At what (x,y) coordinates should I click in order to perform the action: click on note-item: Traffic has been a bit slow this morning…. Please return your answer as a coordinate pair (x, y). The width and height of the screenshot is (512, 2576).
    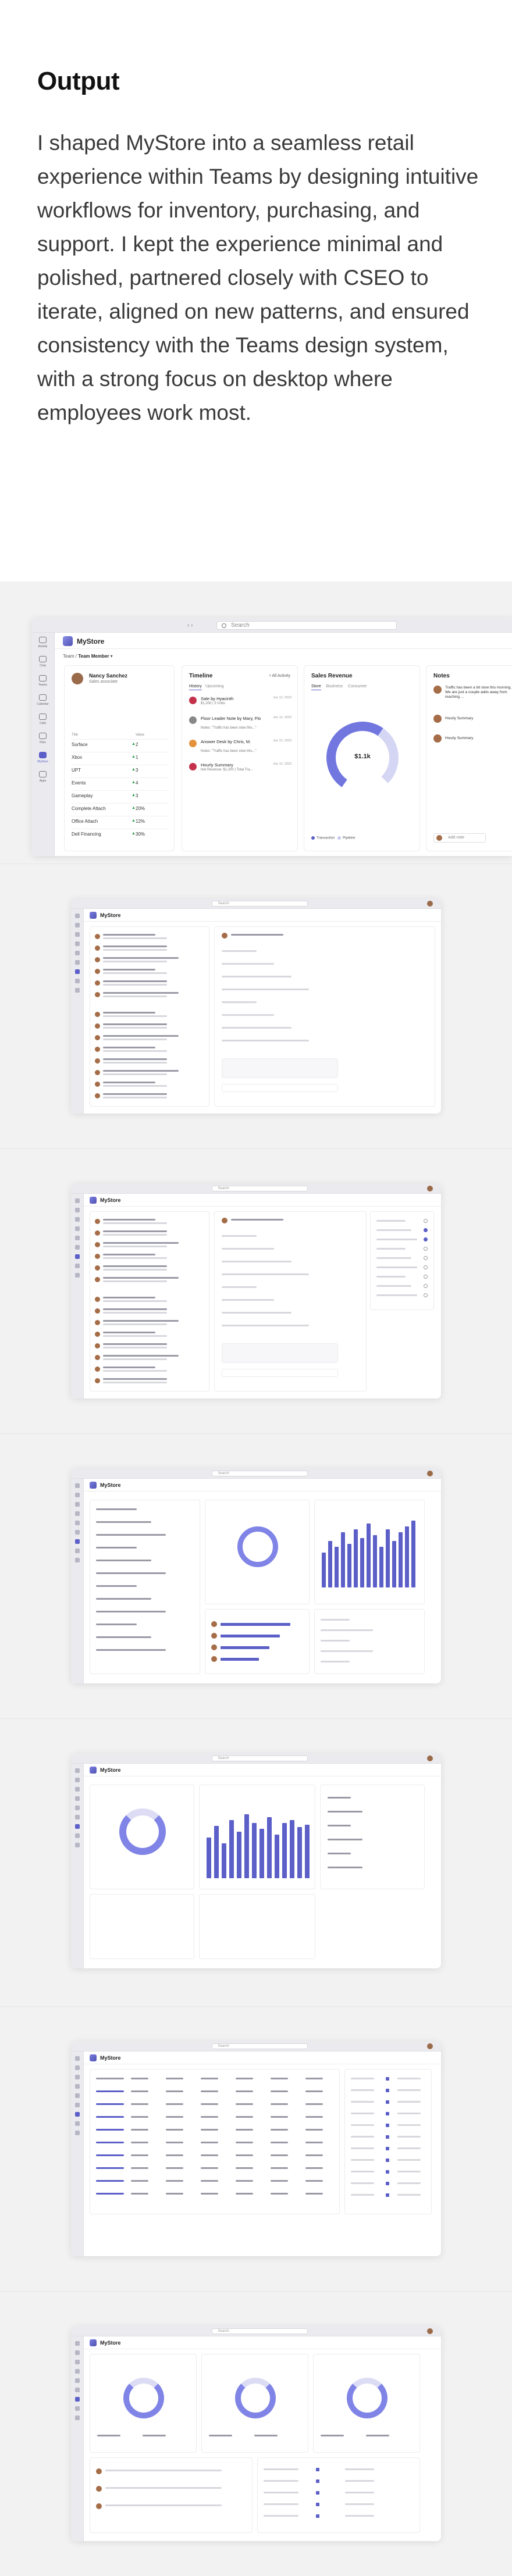
    Looking at the image, I should click on (472, 698).